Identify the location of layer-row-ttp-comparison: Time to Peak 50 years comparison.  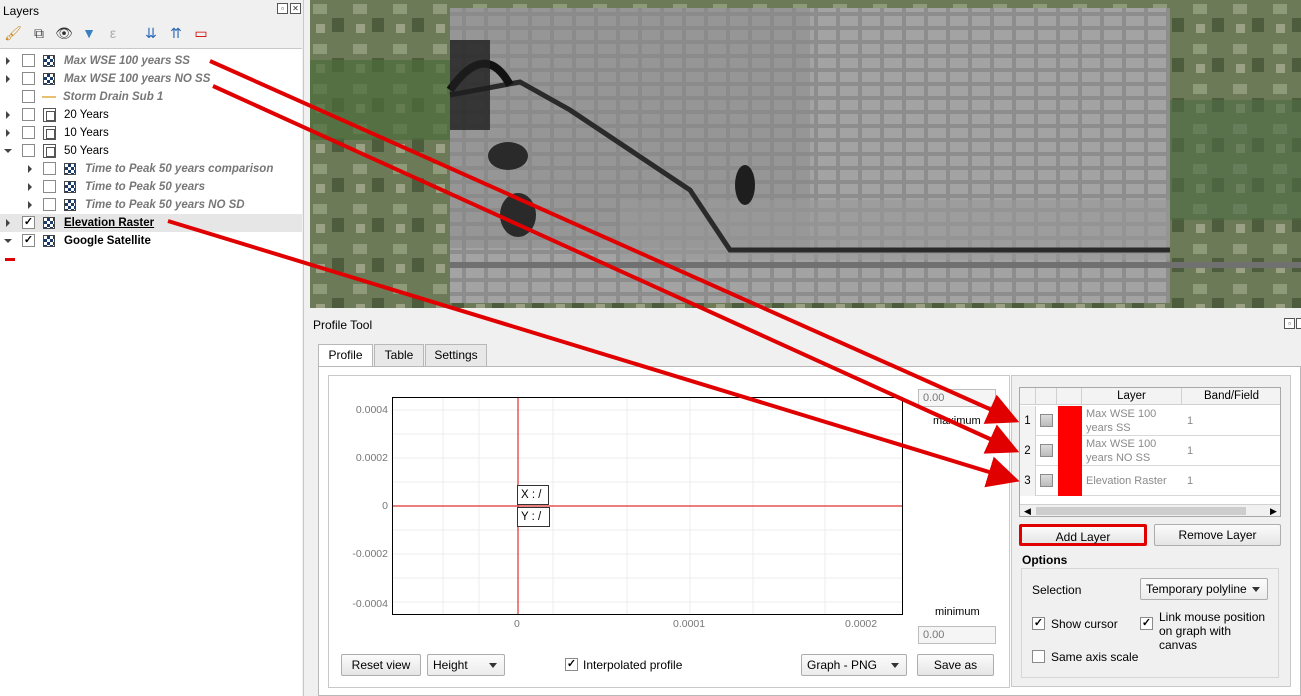
(151, 169).